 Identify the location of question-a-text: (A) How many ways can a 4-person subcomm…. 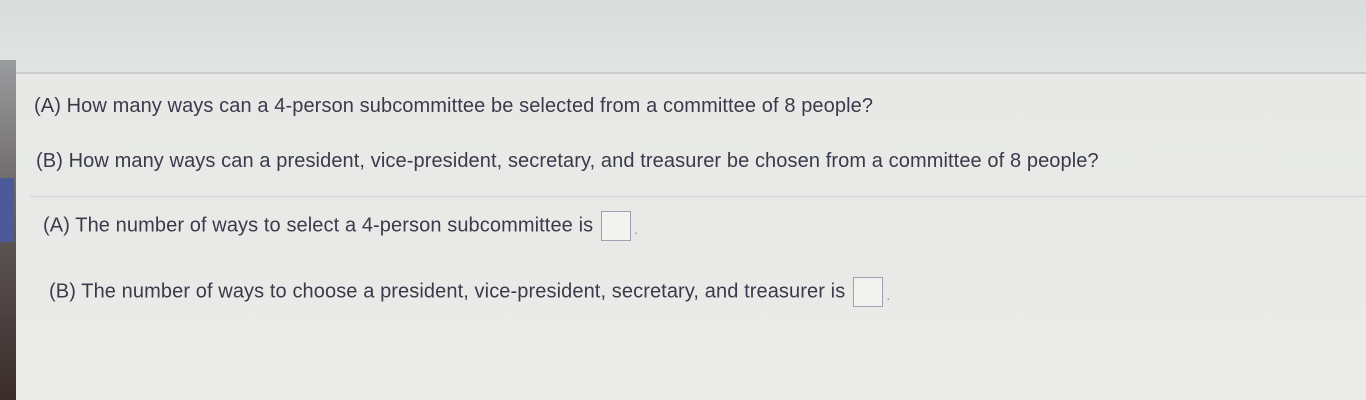
(454, 106).